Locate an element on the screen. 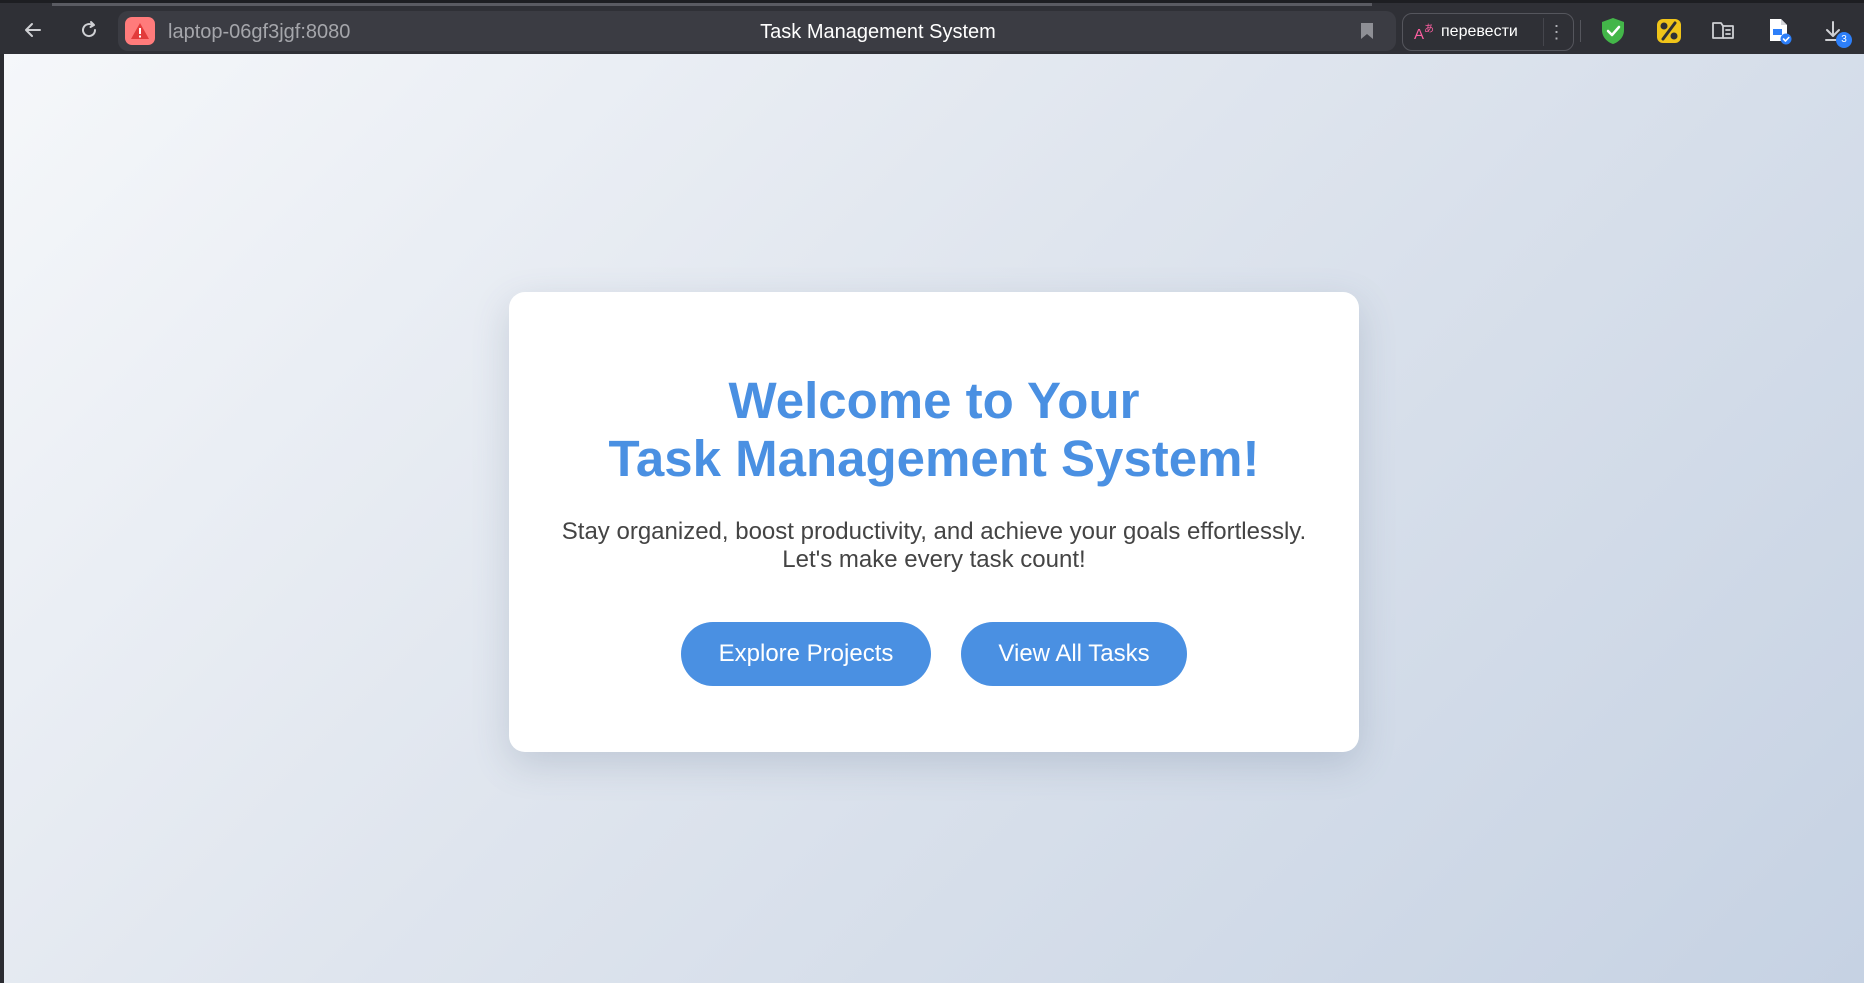 The width and height of the screenshot is (1864, 983). bookmark-button is located at coordinates (1367, 31).